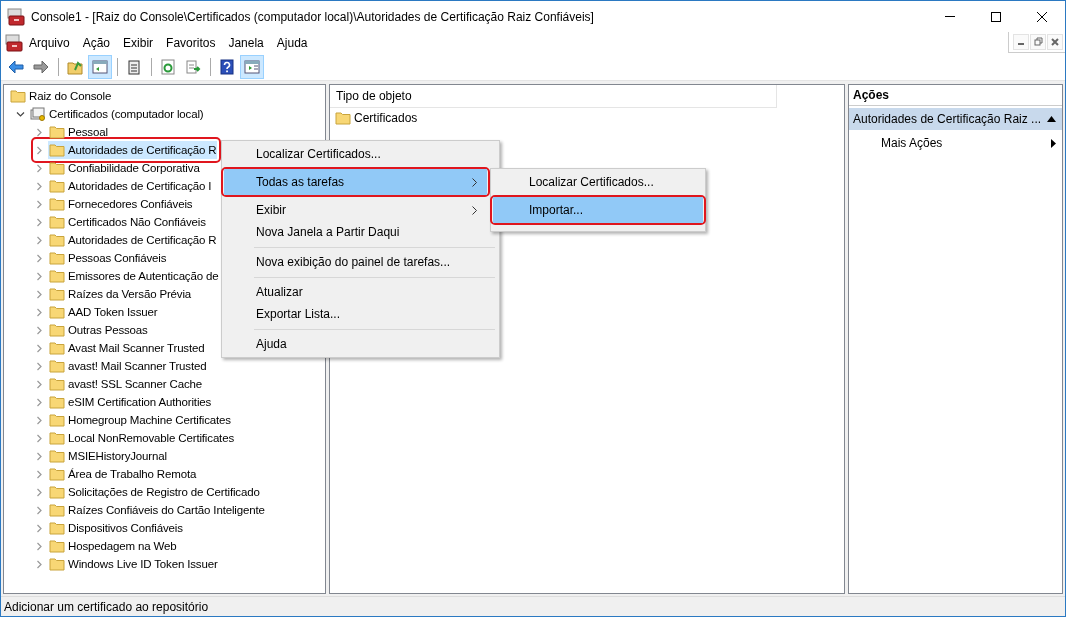  Describe the element at coordinates (117, 114) in the screenshot. I see `tree-item: Certificados (computador local)` at that location.